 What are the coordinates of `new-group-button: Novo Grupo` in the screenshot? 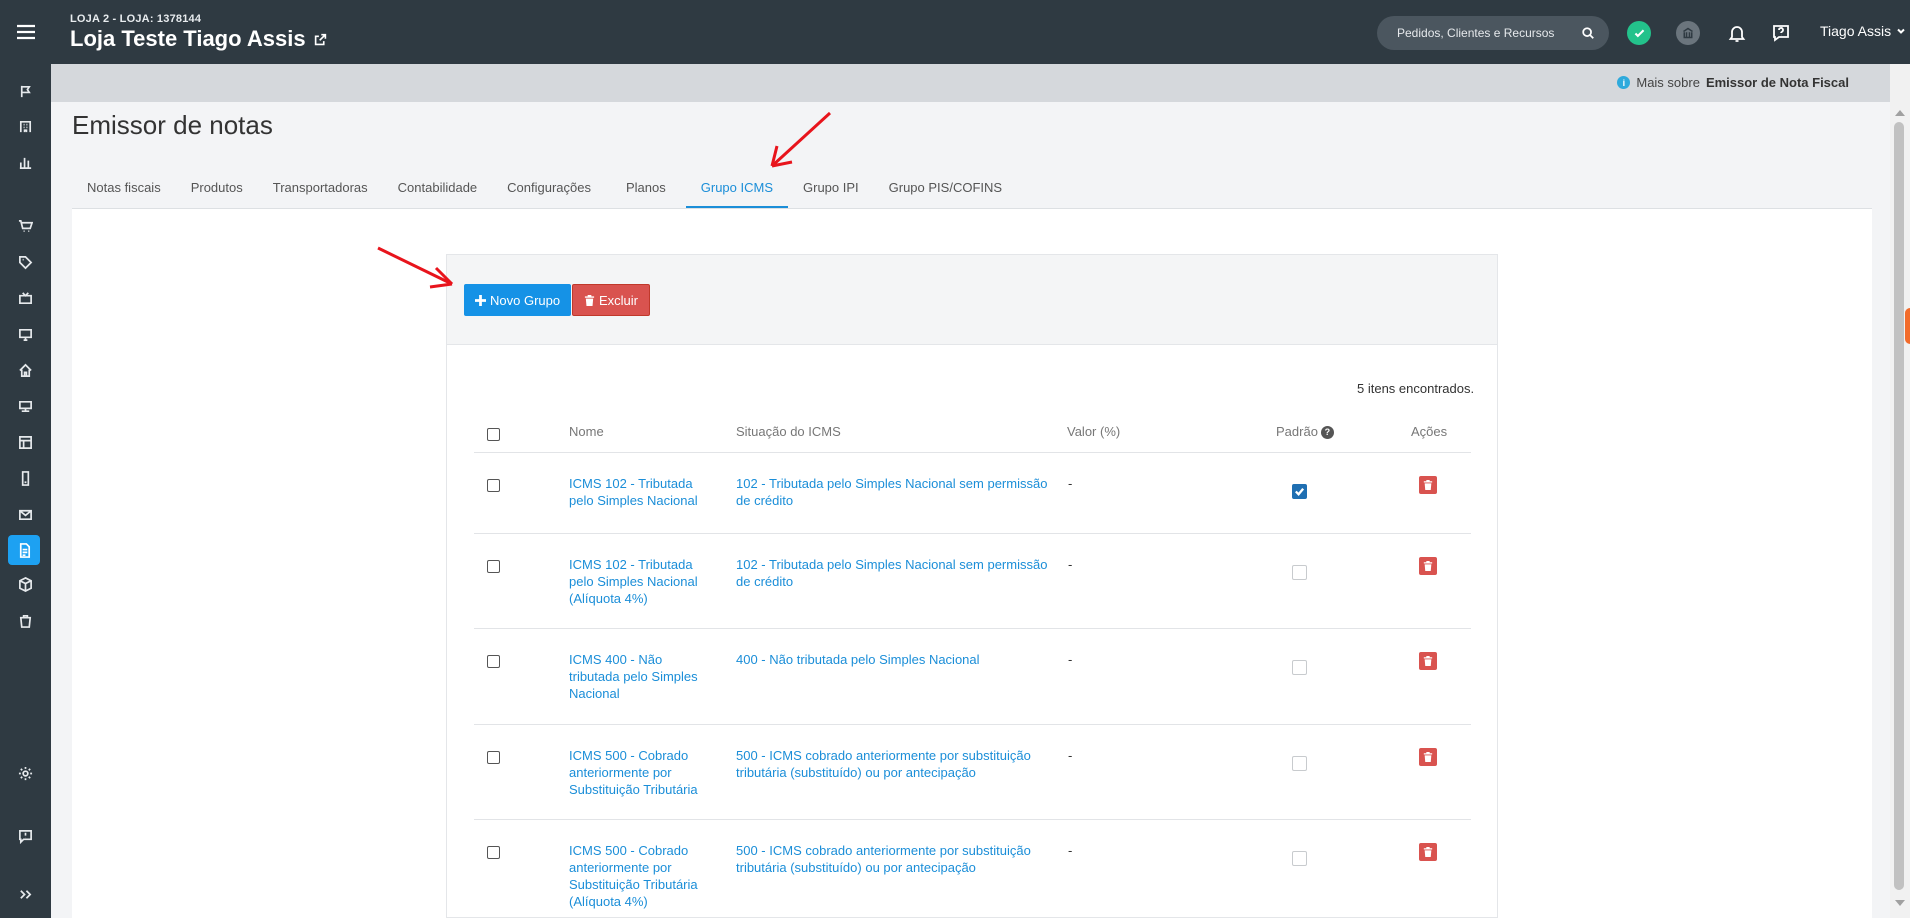 It's located at (518, 300).